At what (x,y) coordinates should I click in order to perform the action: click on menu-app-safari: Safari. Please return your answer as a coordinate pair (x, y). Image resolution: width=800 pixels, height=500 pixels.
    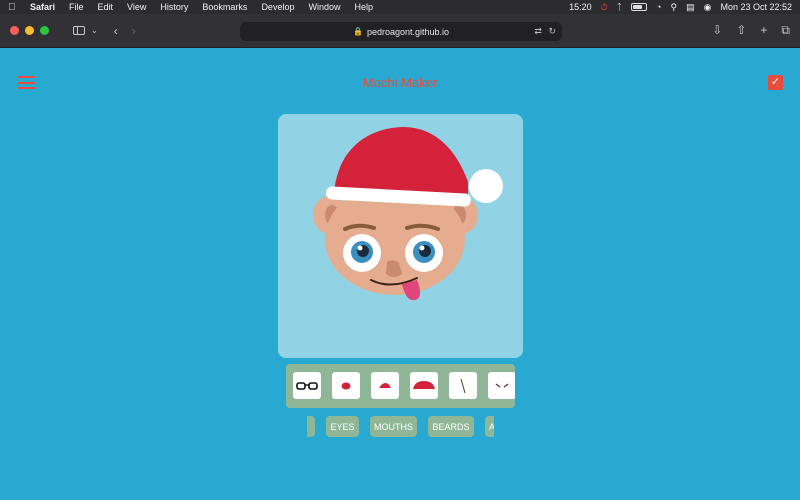
    Looking at the image, I should click on (42, 7).